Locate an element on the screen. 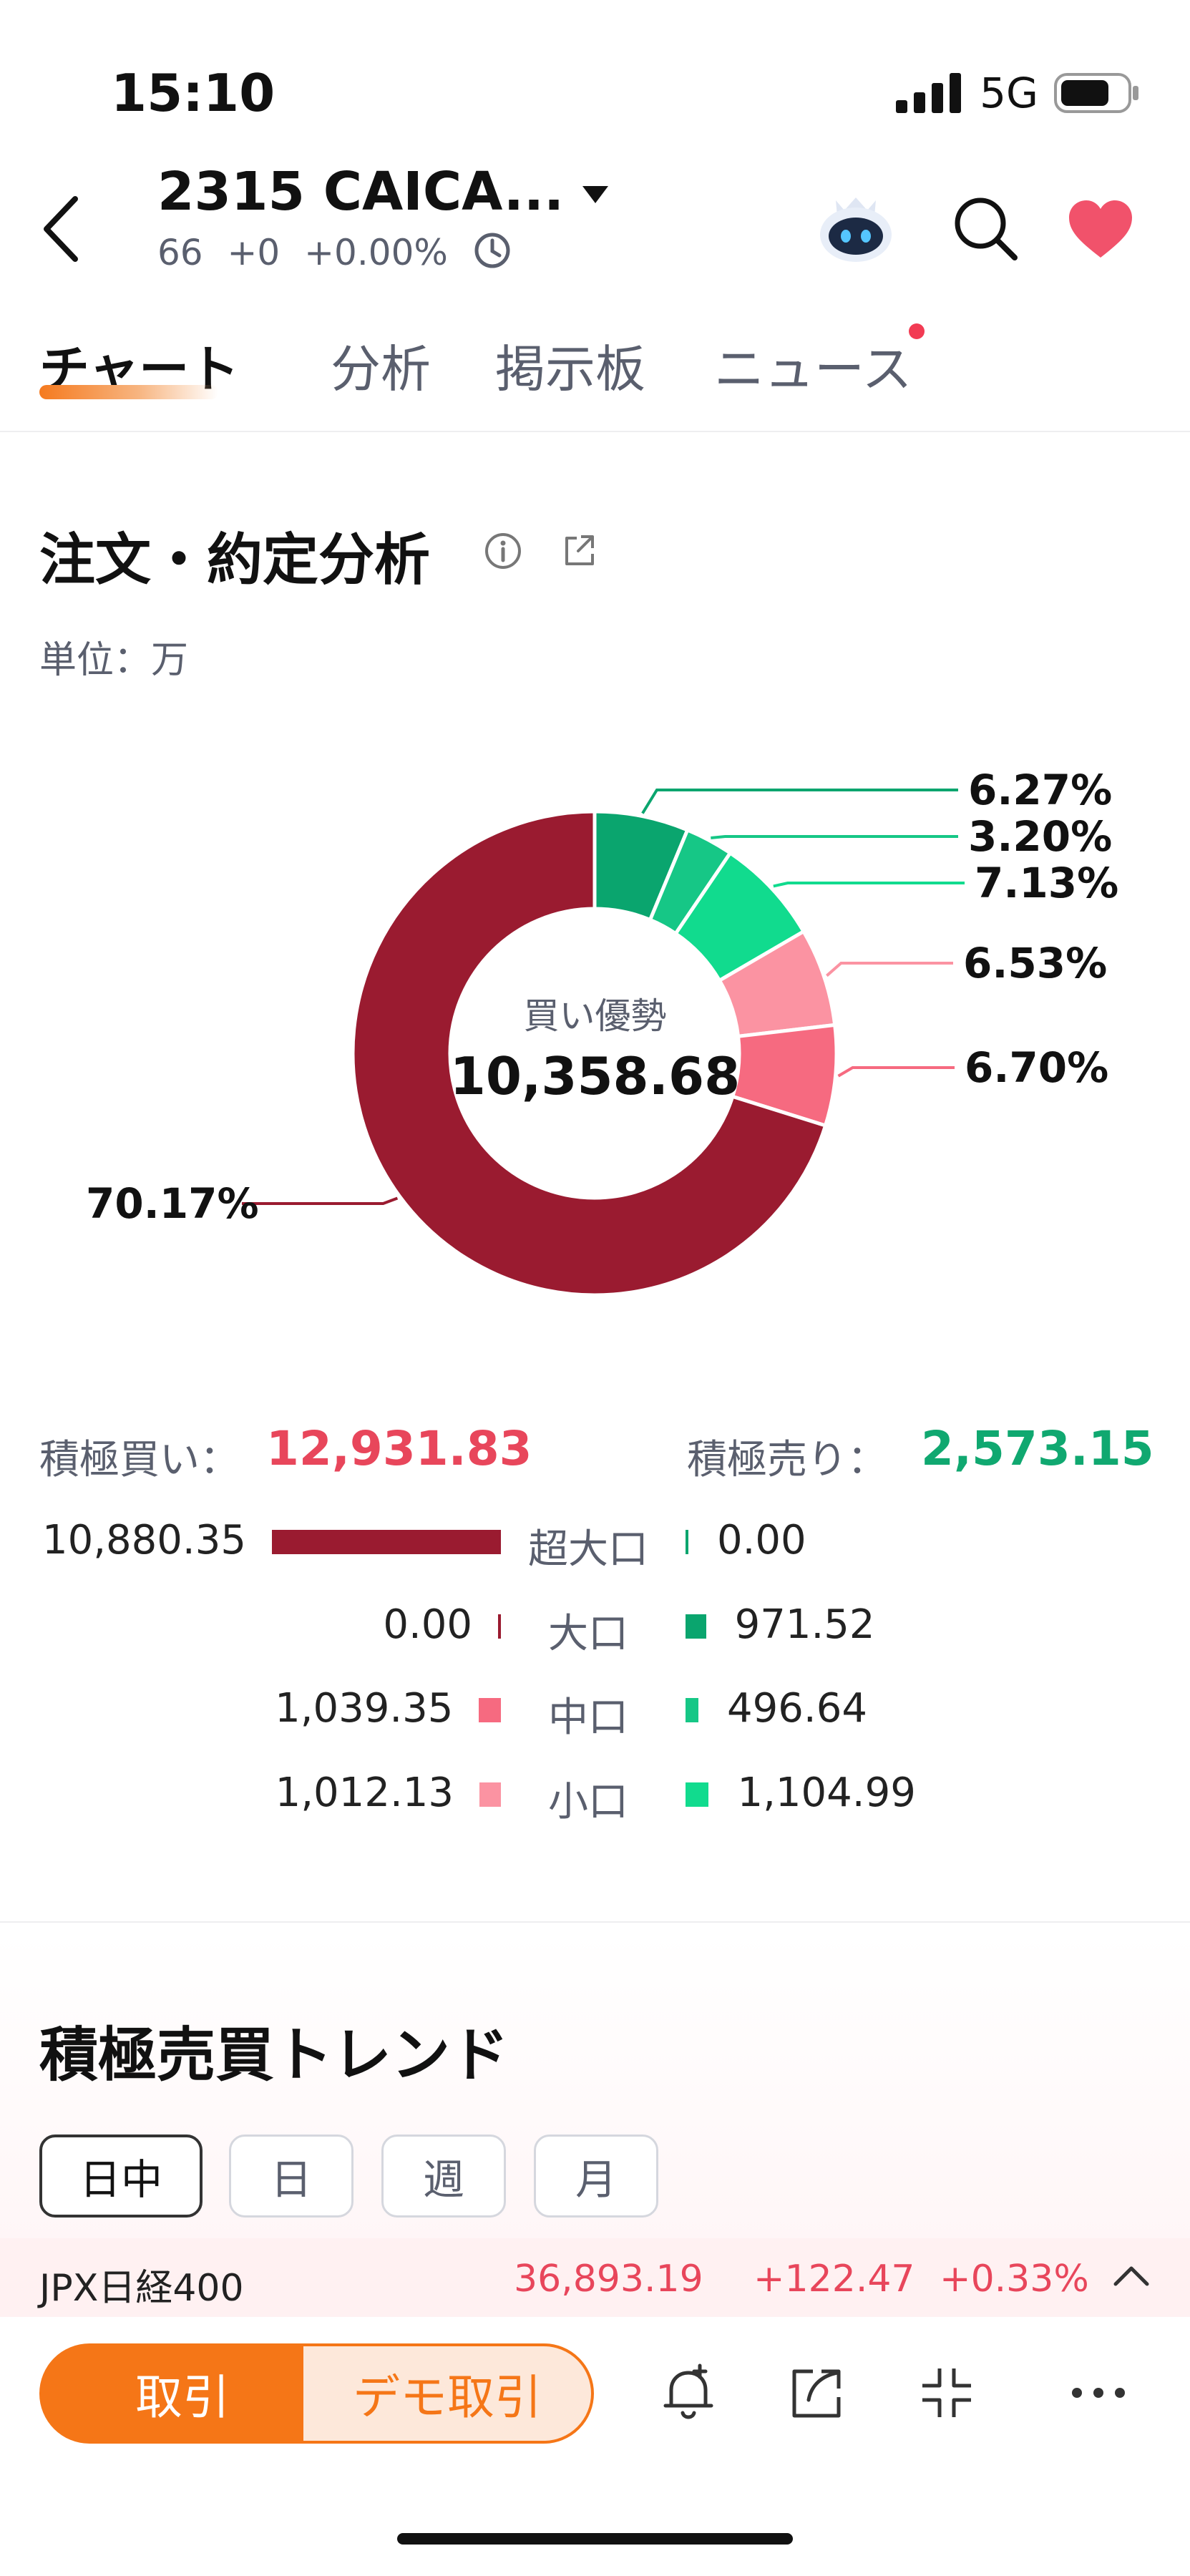 This screenshot has height=2576, width=1190. center-label: 買い優勢 is located at coordinates (595, 1016).